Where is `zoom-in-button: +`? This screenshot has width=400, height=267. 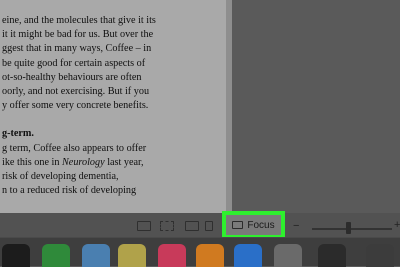
zoom-in-button: + is located at coordinates (397, 225).